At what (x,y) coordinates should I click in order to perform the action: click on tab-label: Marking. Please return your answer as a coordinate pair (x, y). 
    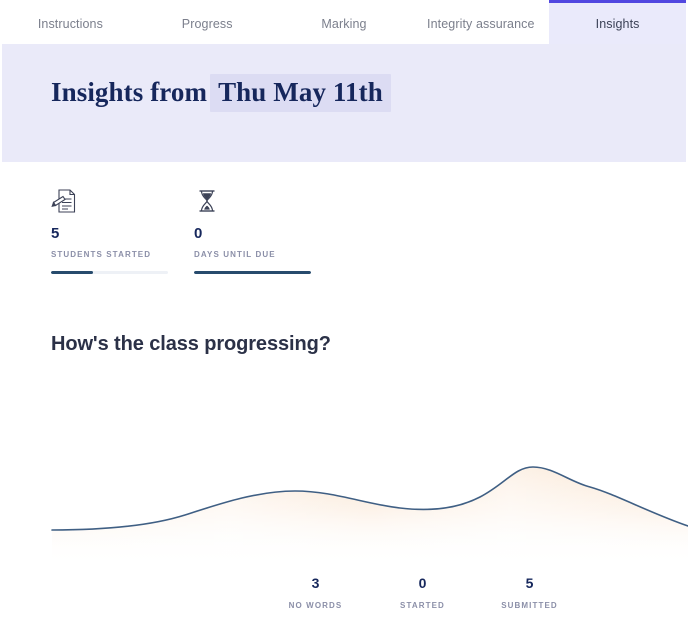
    Looking at the image, I should click on (344, 23).